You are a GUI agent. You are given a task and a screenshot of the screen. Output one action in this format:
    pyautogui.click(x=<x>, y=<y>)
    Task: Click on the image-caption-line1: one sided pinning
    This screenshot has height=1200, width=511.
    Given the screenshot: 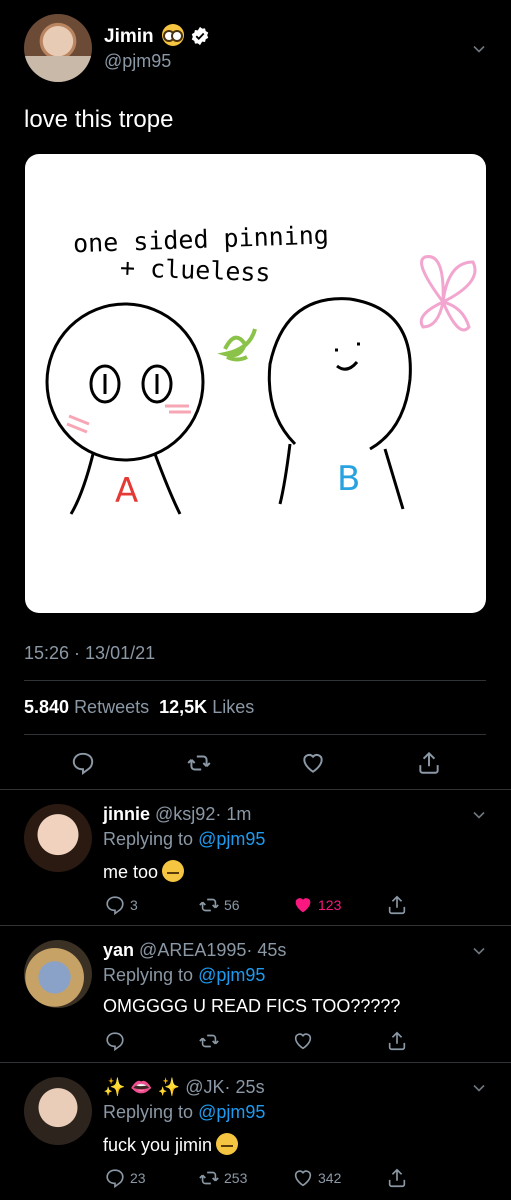 What is the action you would take?
    pyautogui.click(x=201, y=239)
    